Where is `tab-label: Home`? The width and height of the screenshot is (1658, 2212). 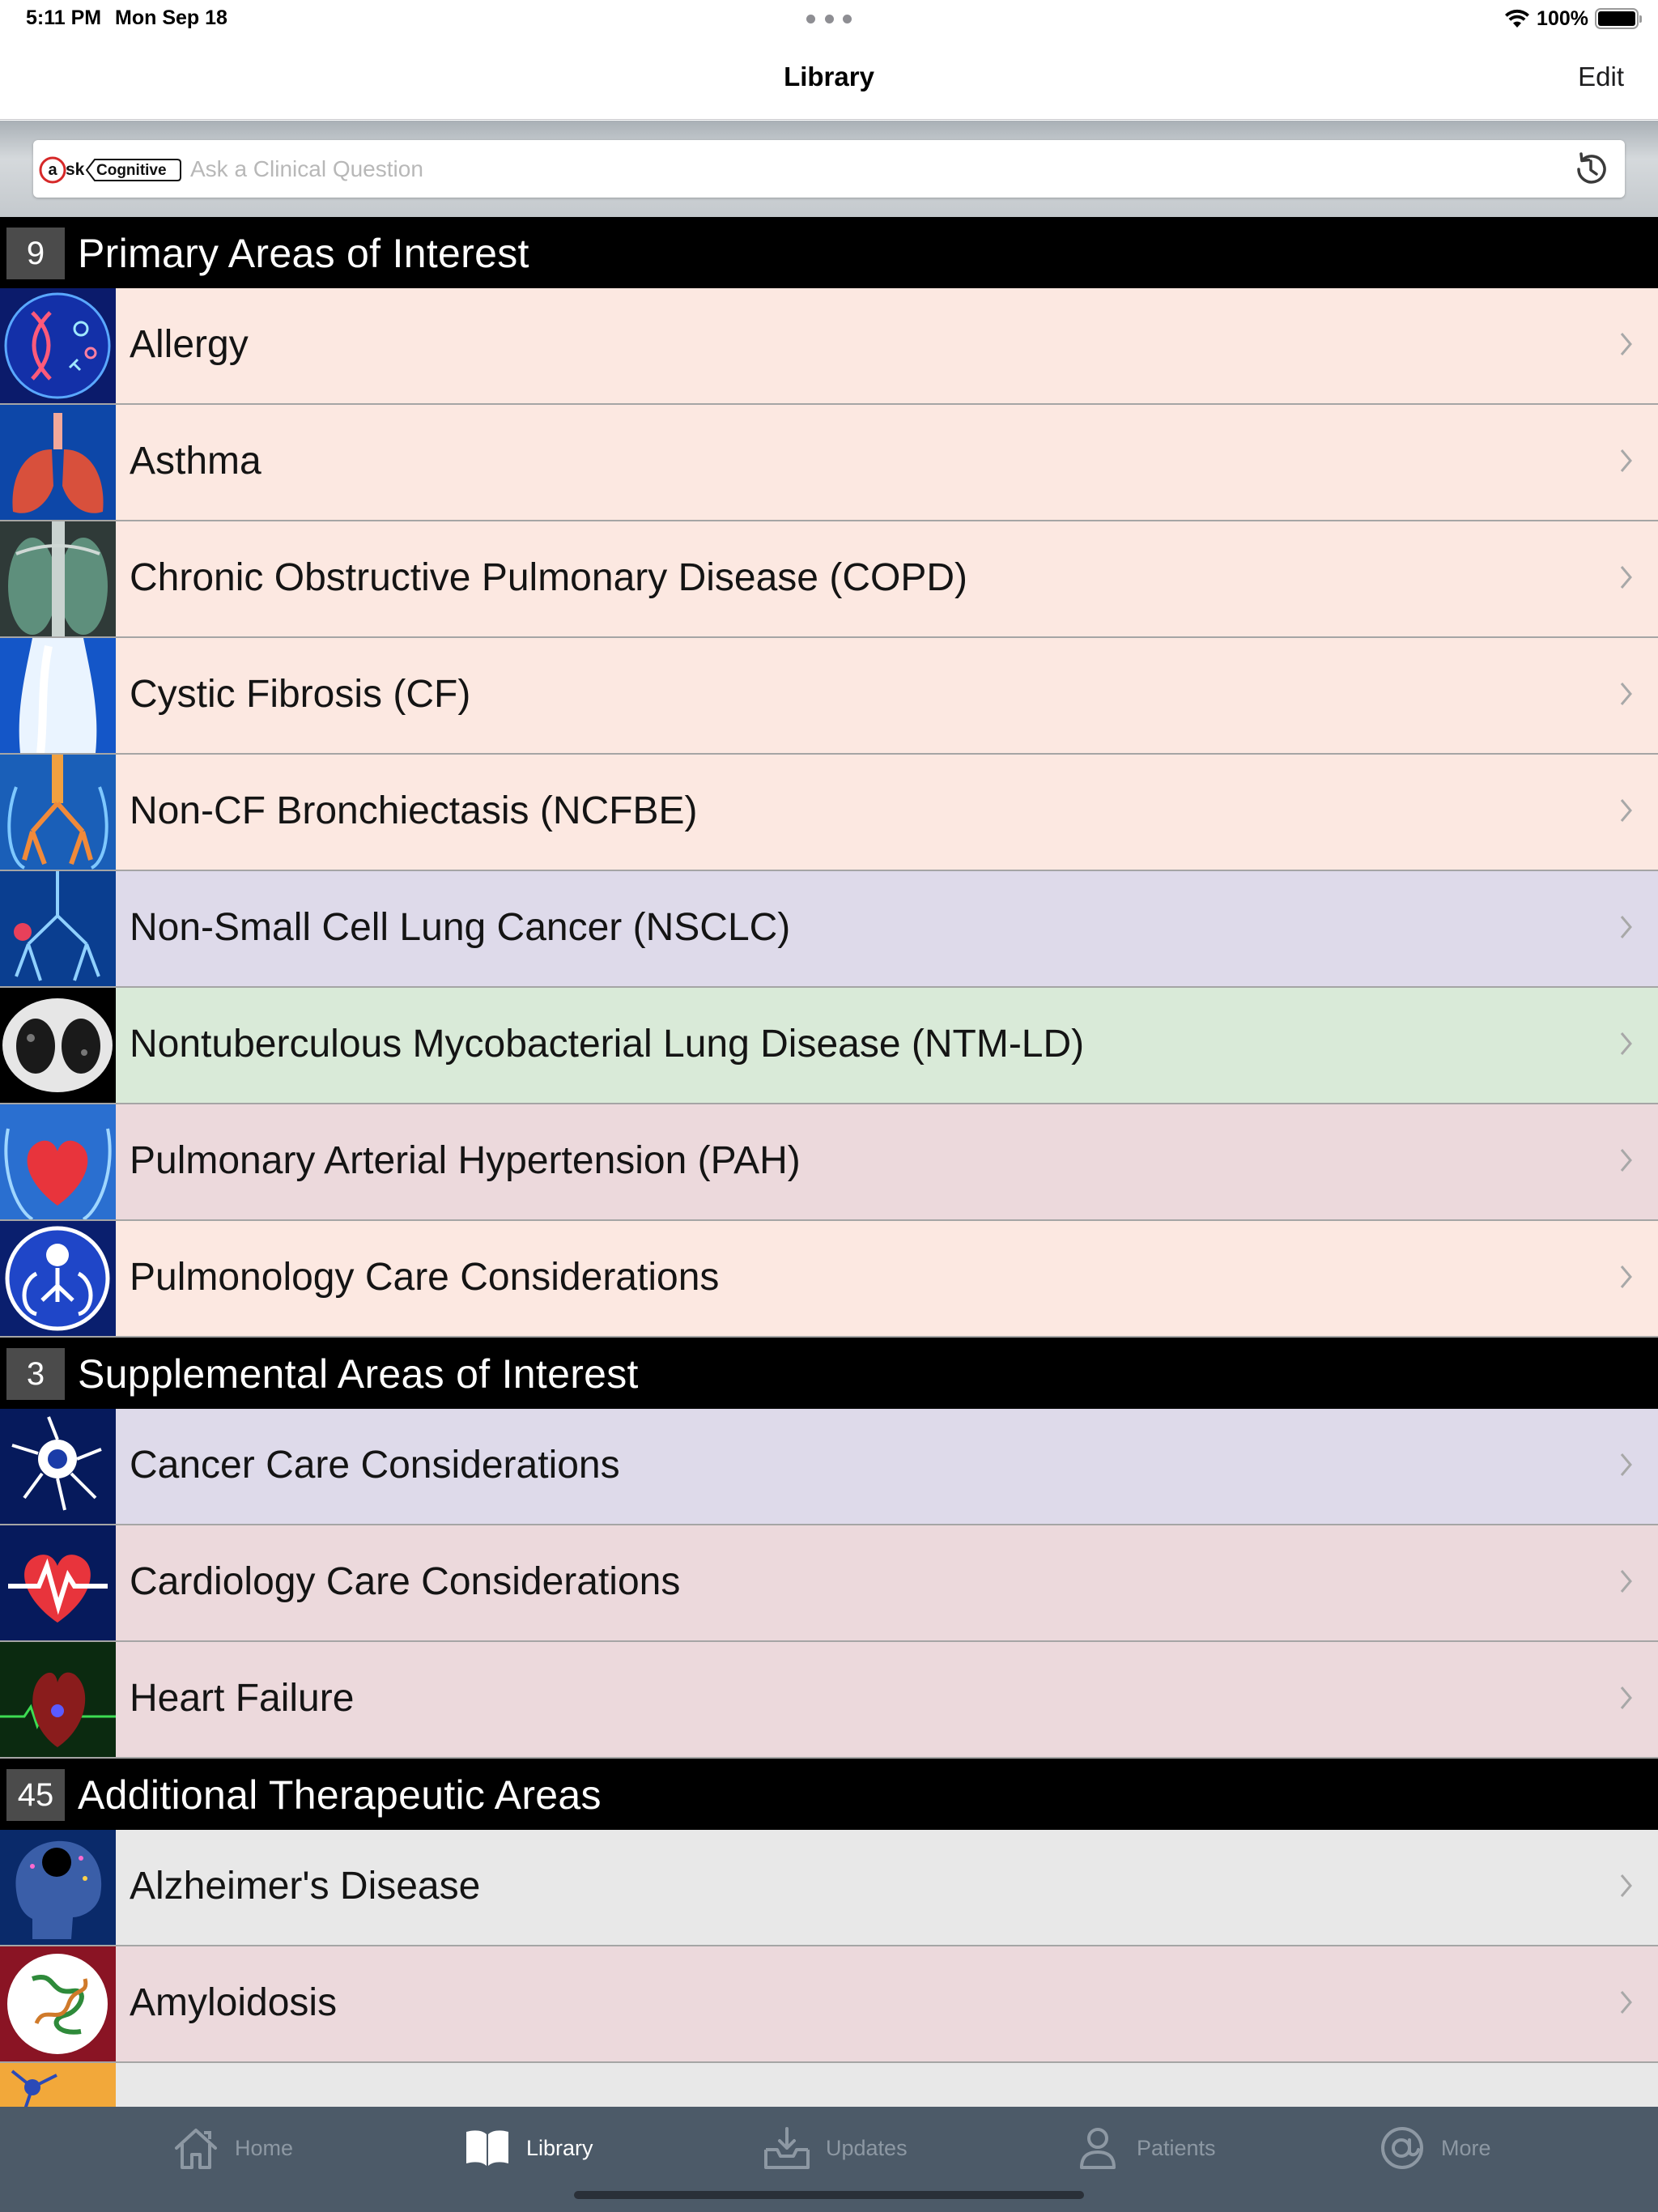
tab-label: Home is located at coordinates (264, 2148).